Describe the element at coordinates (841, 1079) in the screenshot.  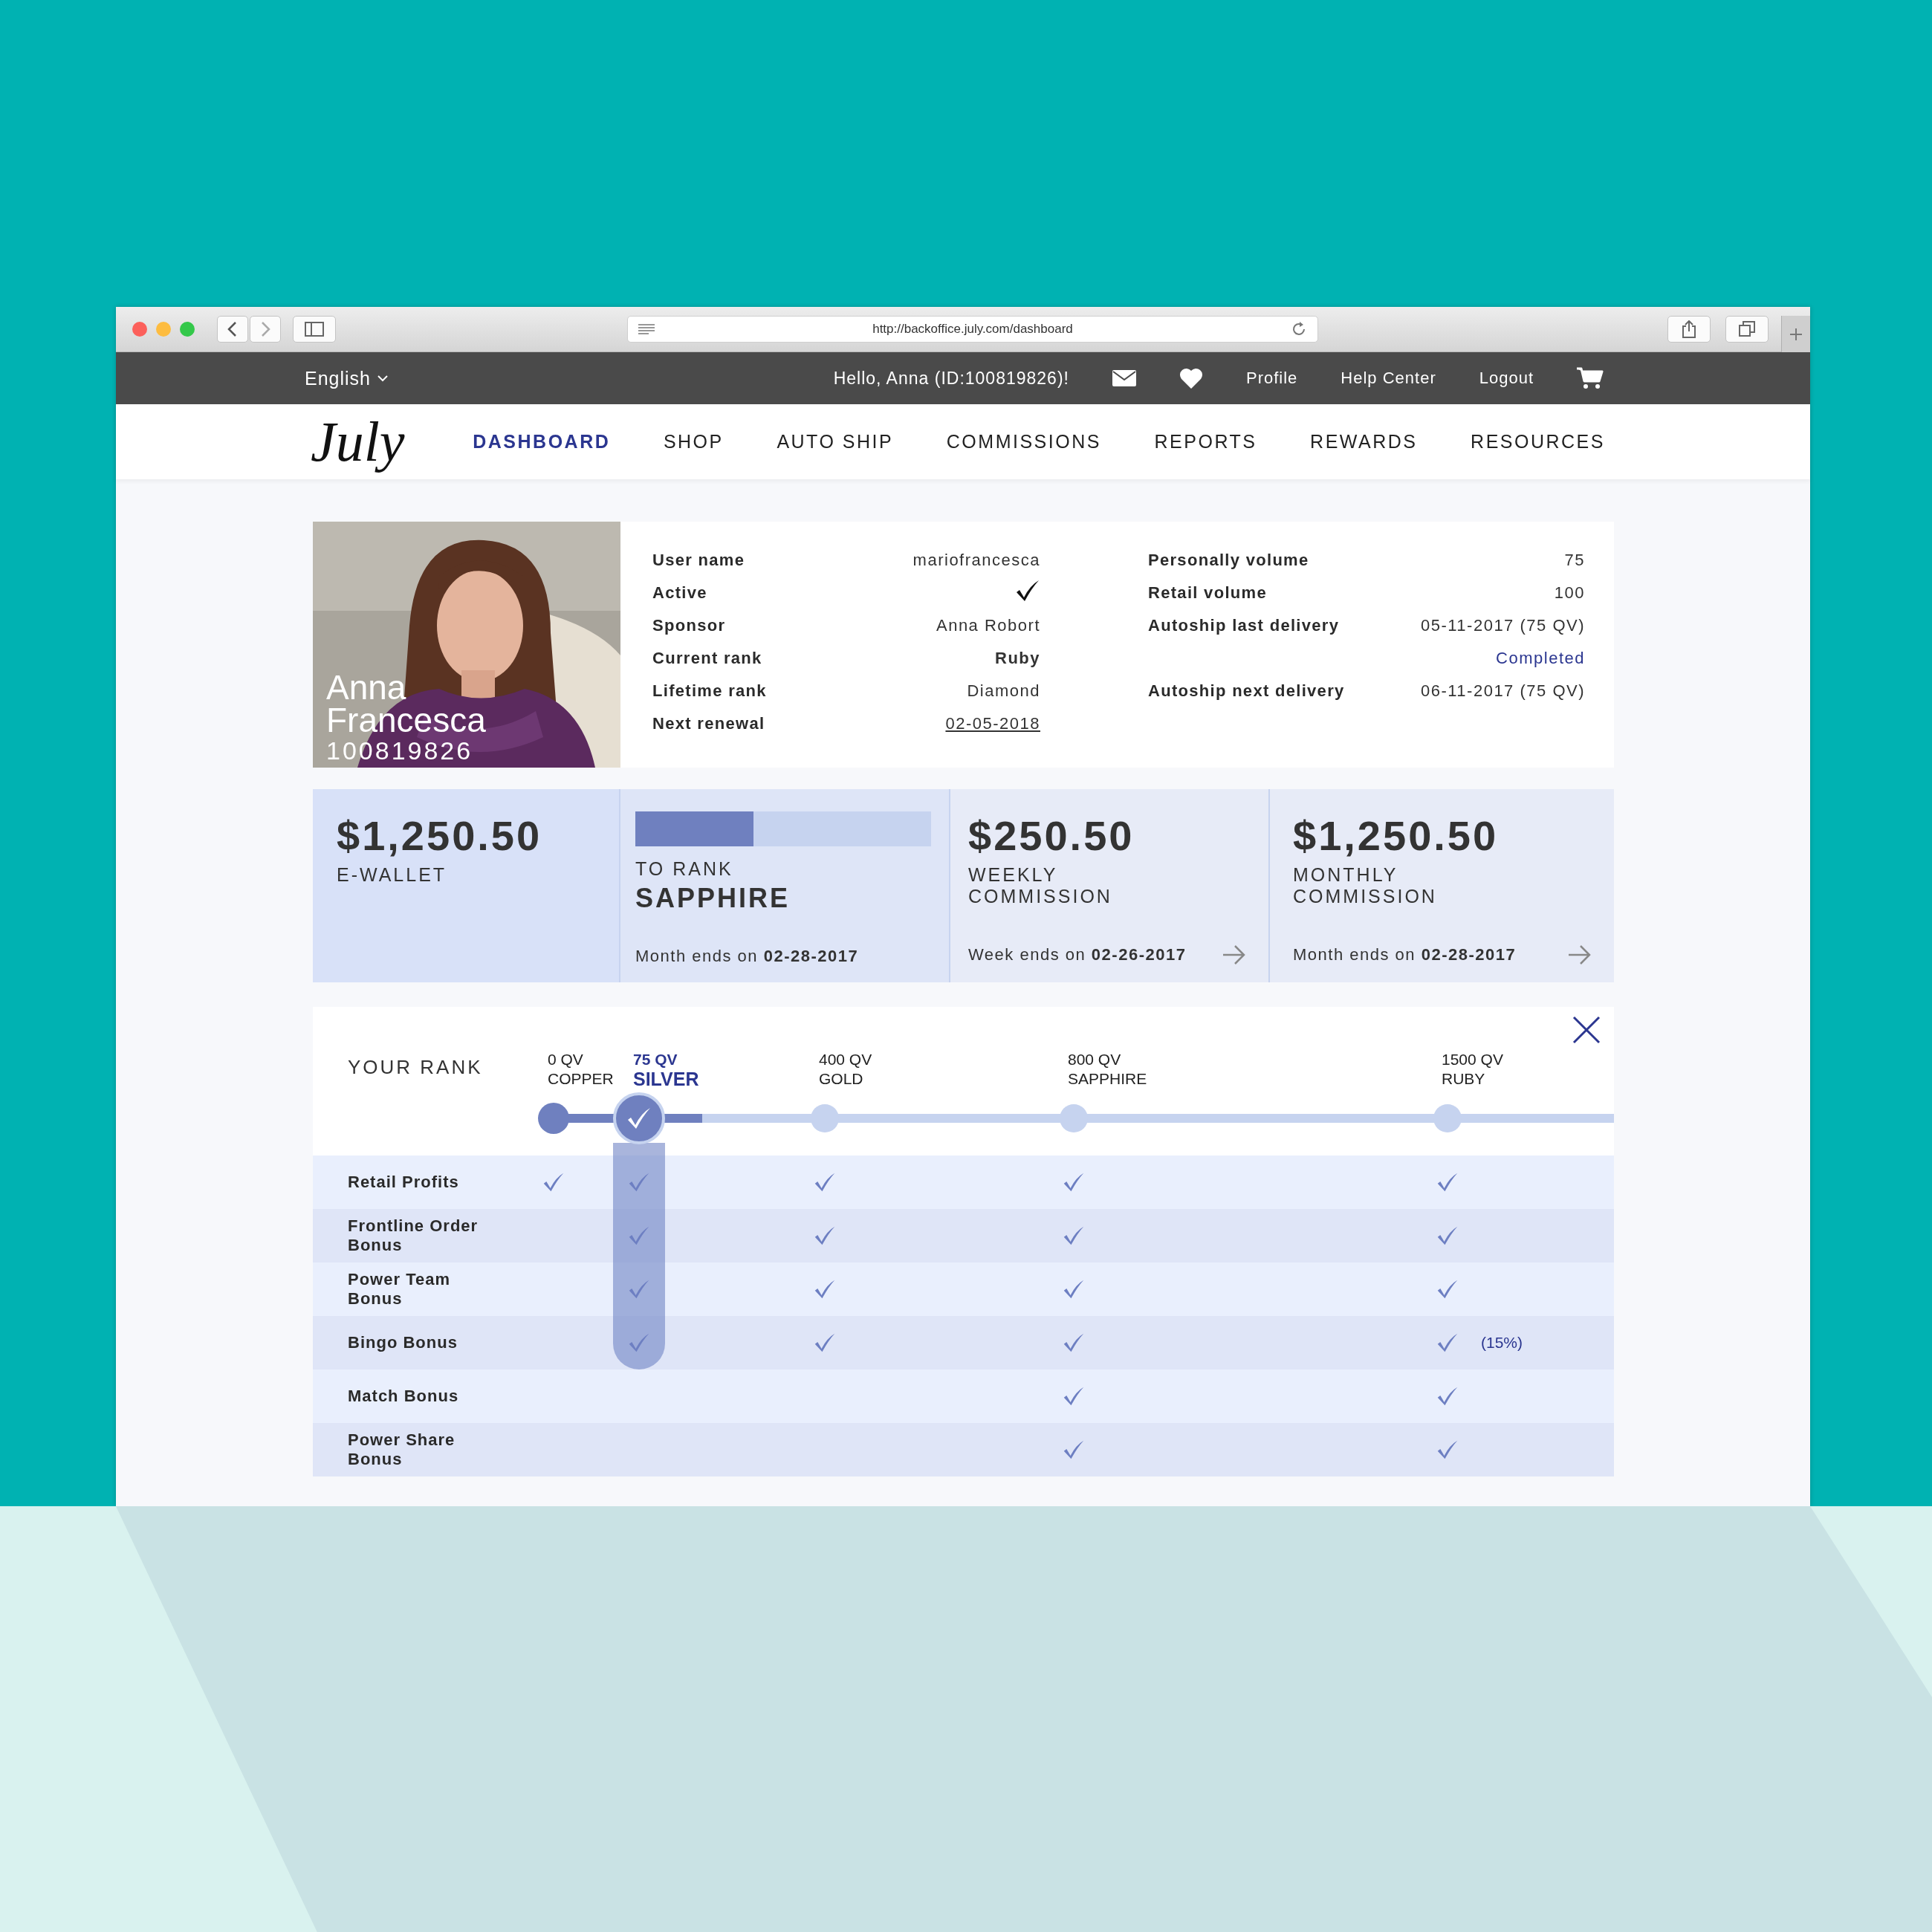
I see `rank-label: GOLD` at that location.